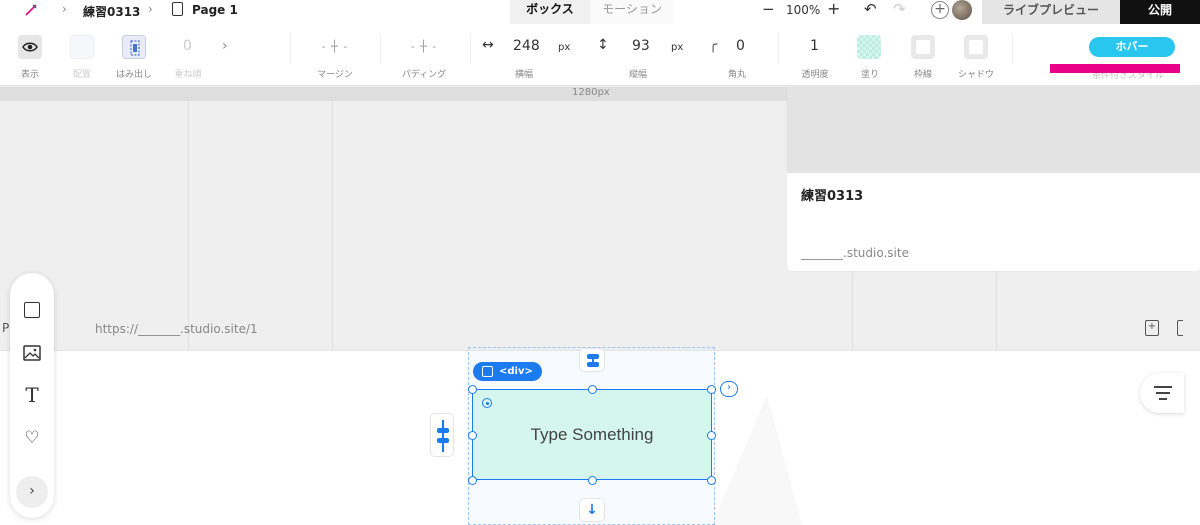  Describe the element at coordinates (335, 47) in the screenshot. I see `margin-icon: - ┼ -` at that location.